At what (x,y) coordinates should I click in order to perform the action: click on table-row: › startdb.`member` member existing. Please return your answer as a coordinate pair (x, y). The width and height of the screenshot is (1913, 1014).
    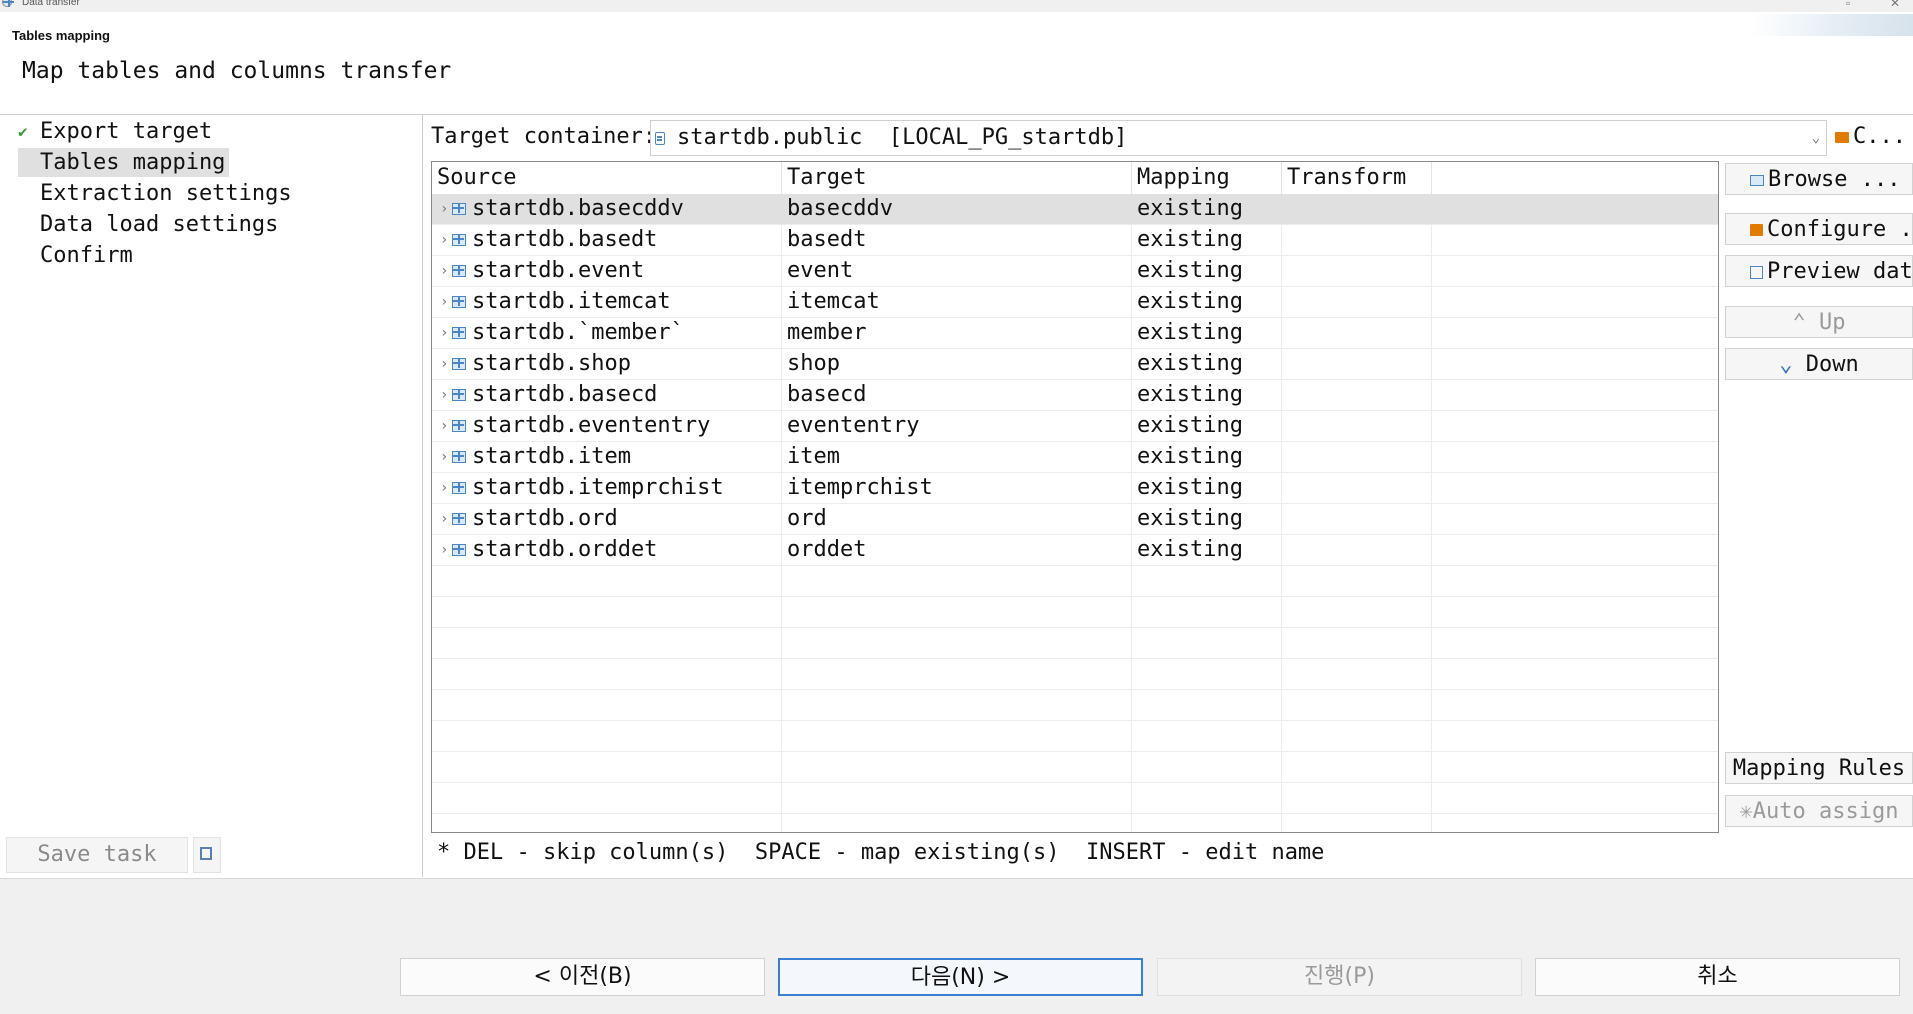
    Looking at the image, I should click on (1075, 333).